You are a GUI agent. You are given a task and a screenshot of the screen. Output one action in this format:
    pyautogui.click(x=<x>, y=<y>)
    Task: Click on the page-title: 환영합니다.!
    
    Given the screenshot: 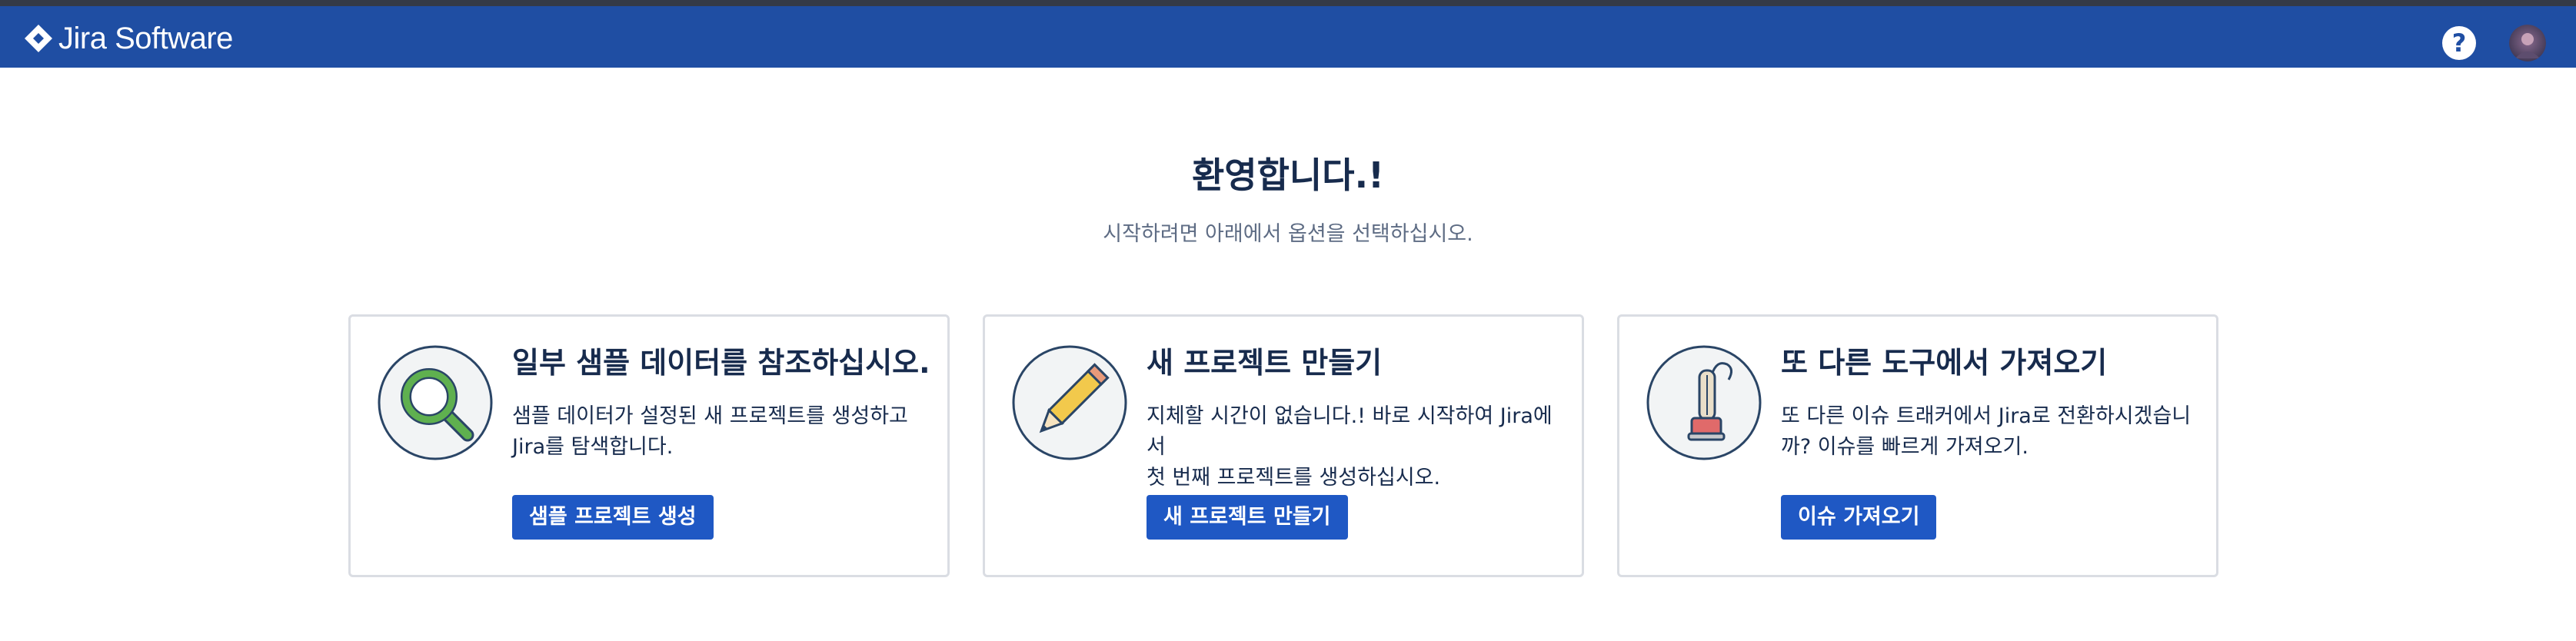 What is the action you would take?
    pyautogui.click(x=1288, y=175)
    